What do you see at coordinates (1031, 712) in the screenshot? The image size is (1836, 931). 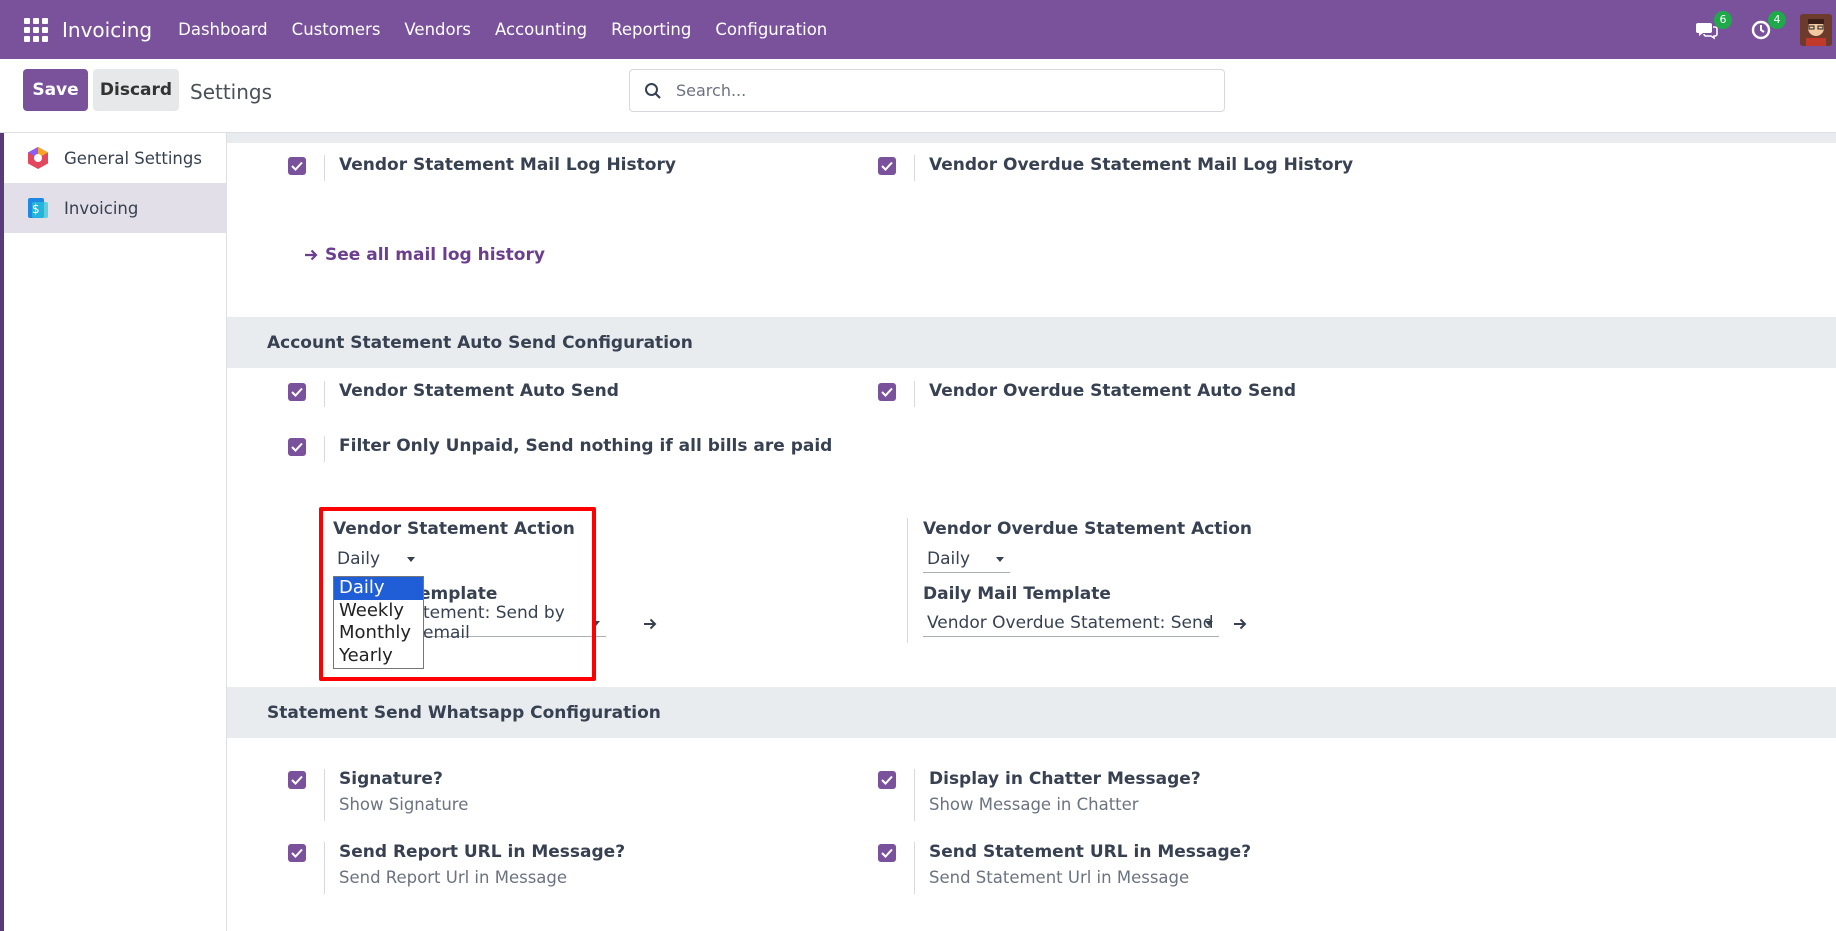 I see `section-title-whatsapp: Statement Send Whatsapp Configuration` at bounding box center [1031, 712].